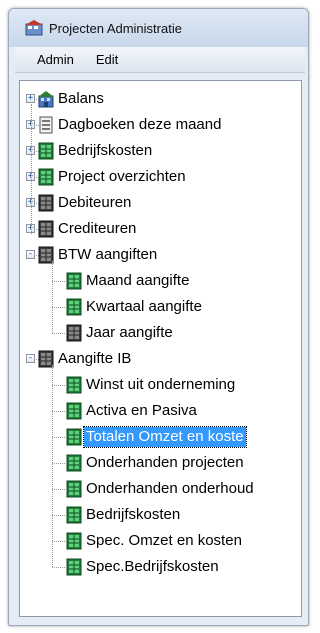 Image resolution: width=320 pixels, height=633 pixels. What do you see at coordinates (34, 28) in the screenshot?
I see `app-icon` at bounding box center [34, 28].